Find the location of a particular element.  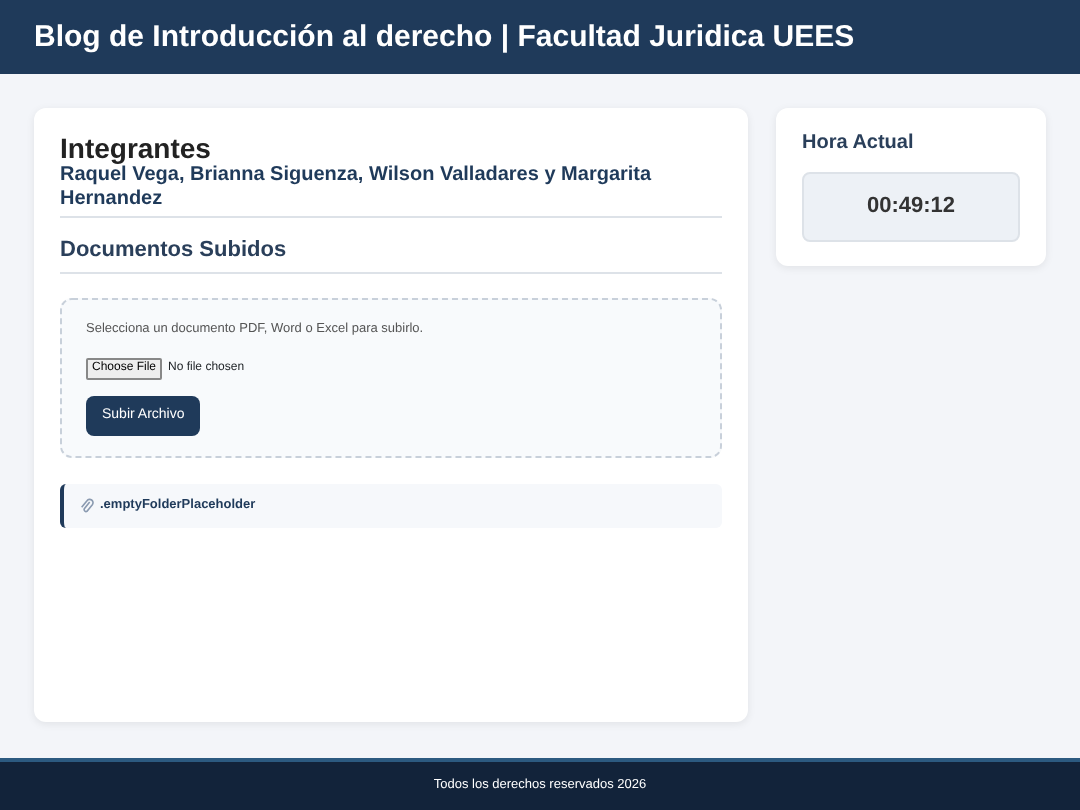

section-heading: Integrantes is located at coordinates (136, 149).